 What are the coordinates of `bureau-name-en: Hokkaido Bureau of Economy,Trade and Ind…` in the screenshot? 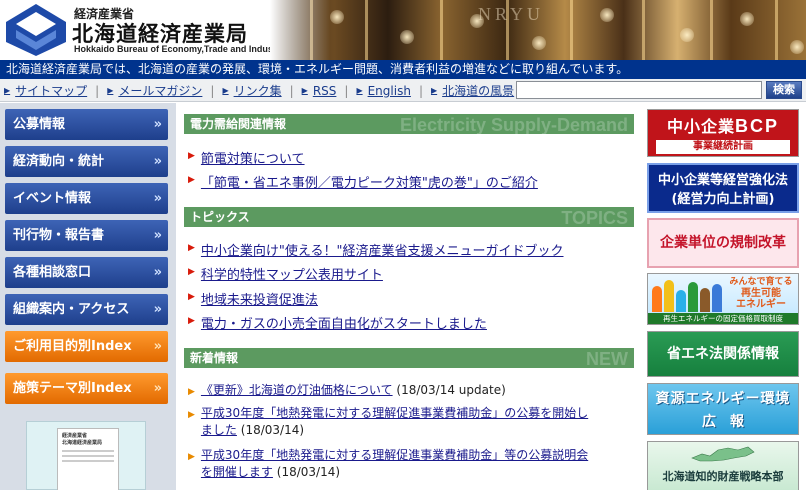 It's located at (179, 49).